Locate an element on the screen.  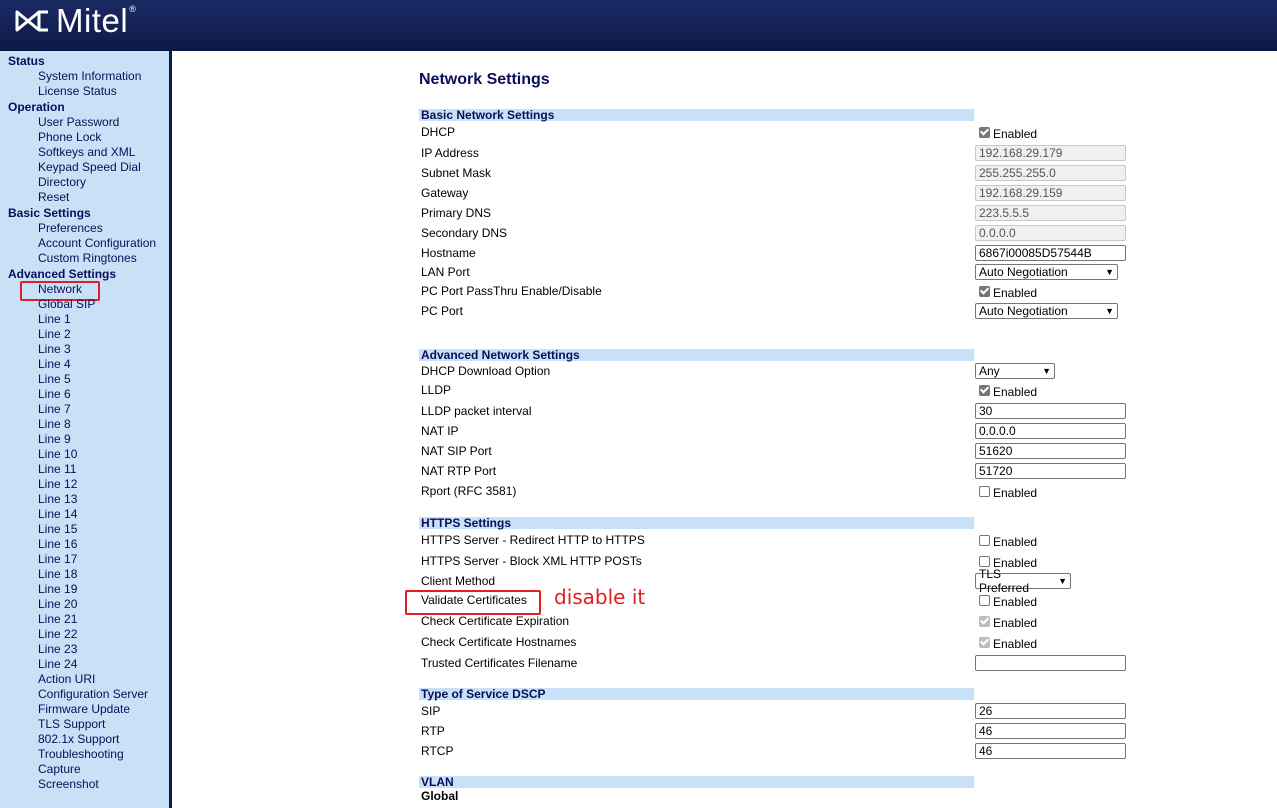
label-trusted-filename: Trusted Certificates Filename is located at coordinates (499, 663).